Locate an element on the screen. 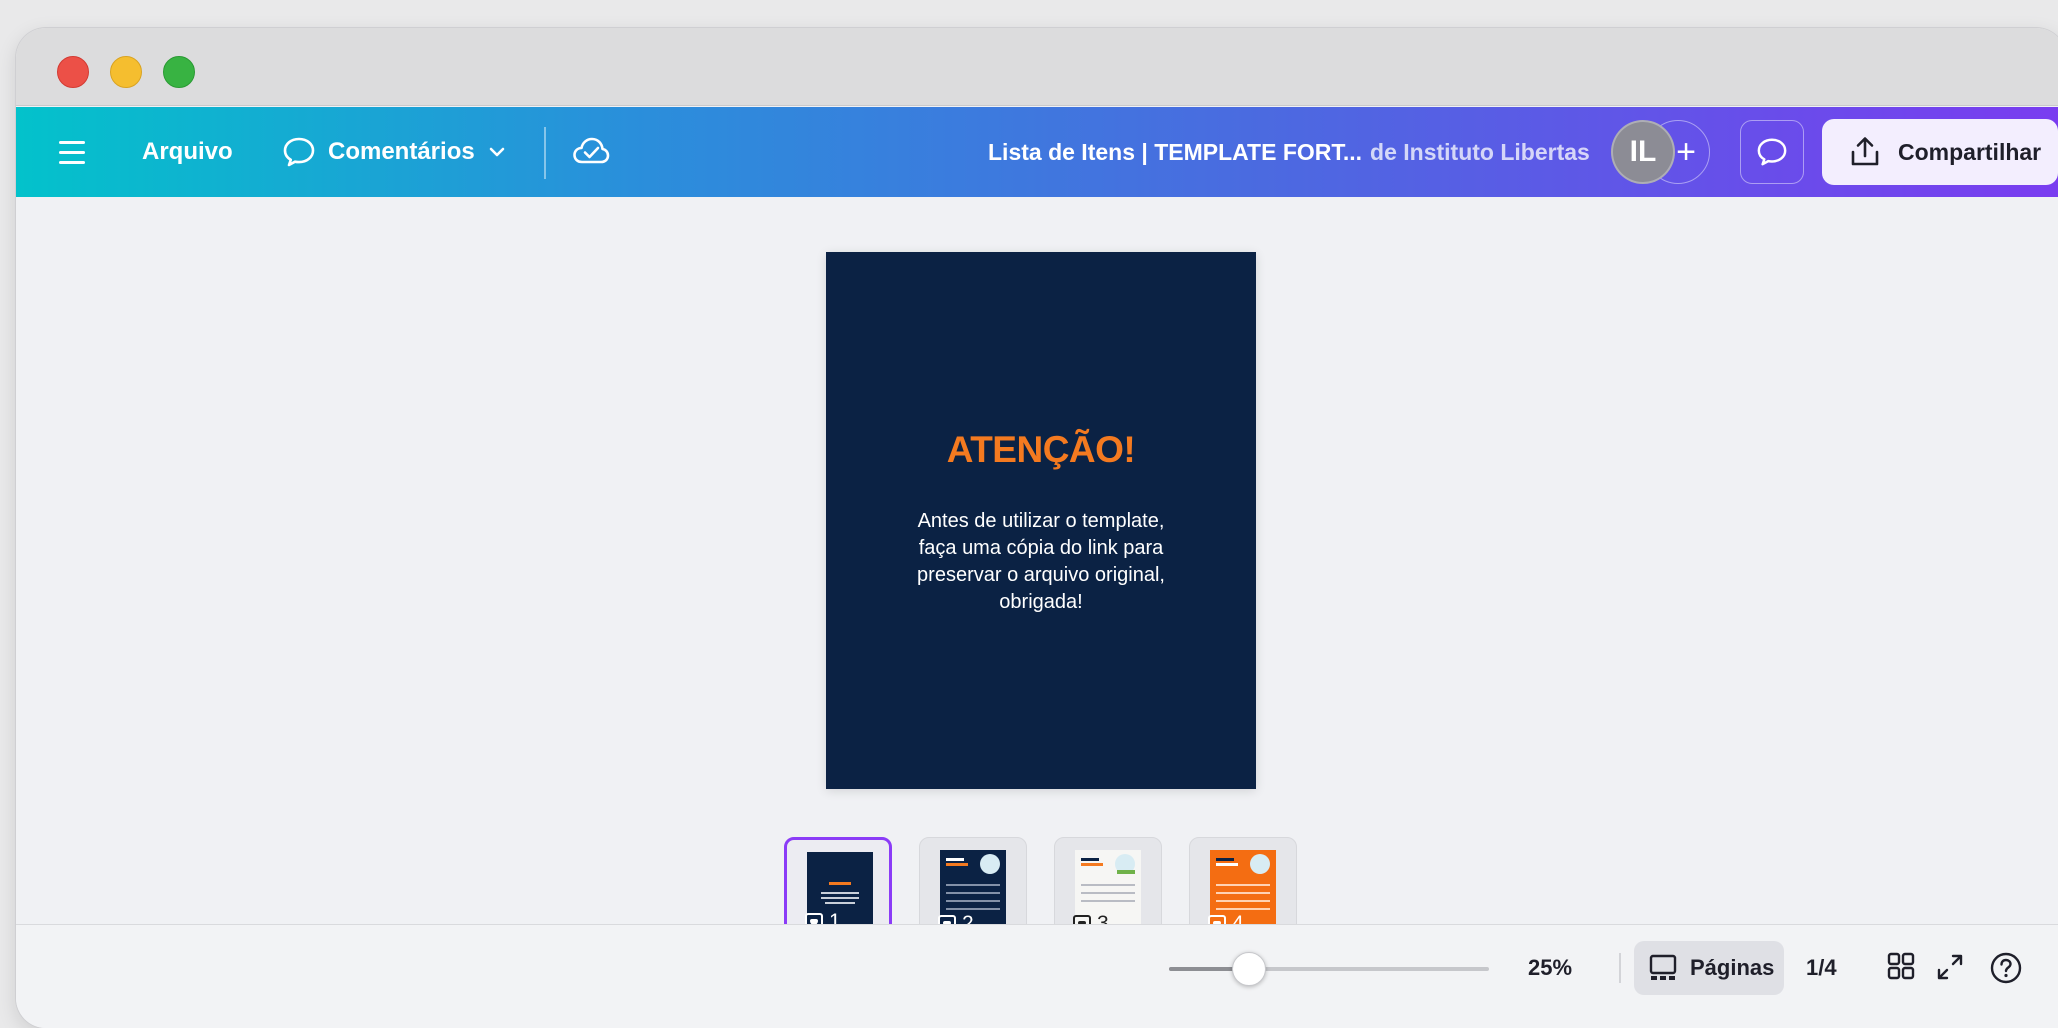 The image size is (2058, 1028). bottom-bar: 25% Páginas 1/4 is located at coordinates (1037, 976).